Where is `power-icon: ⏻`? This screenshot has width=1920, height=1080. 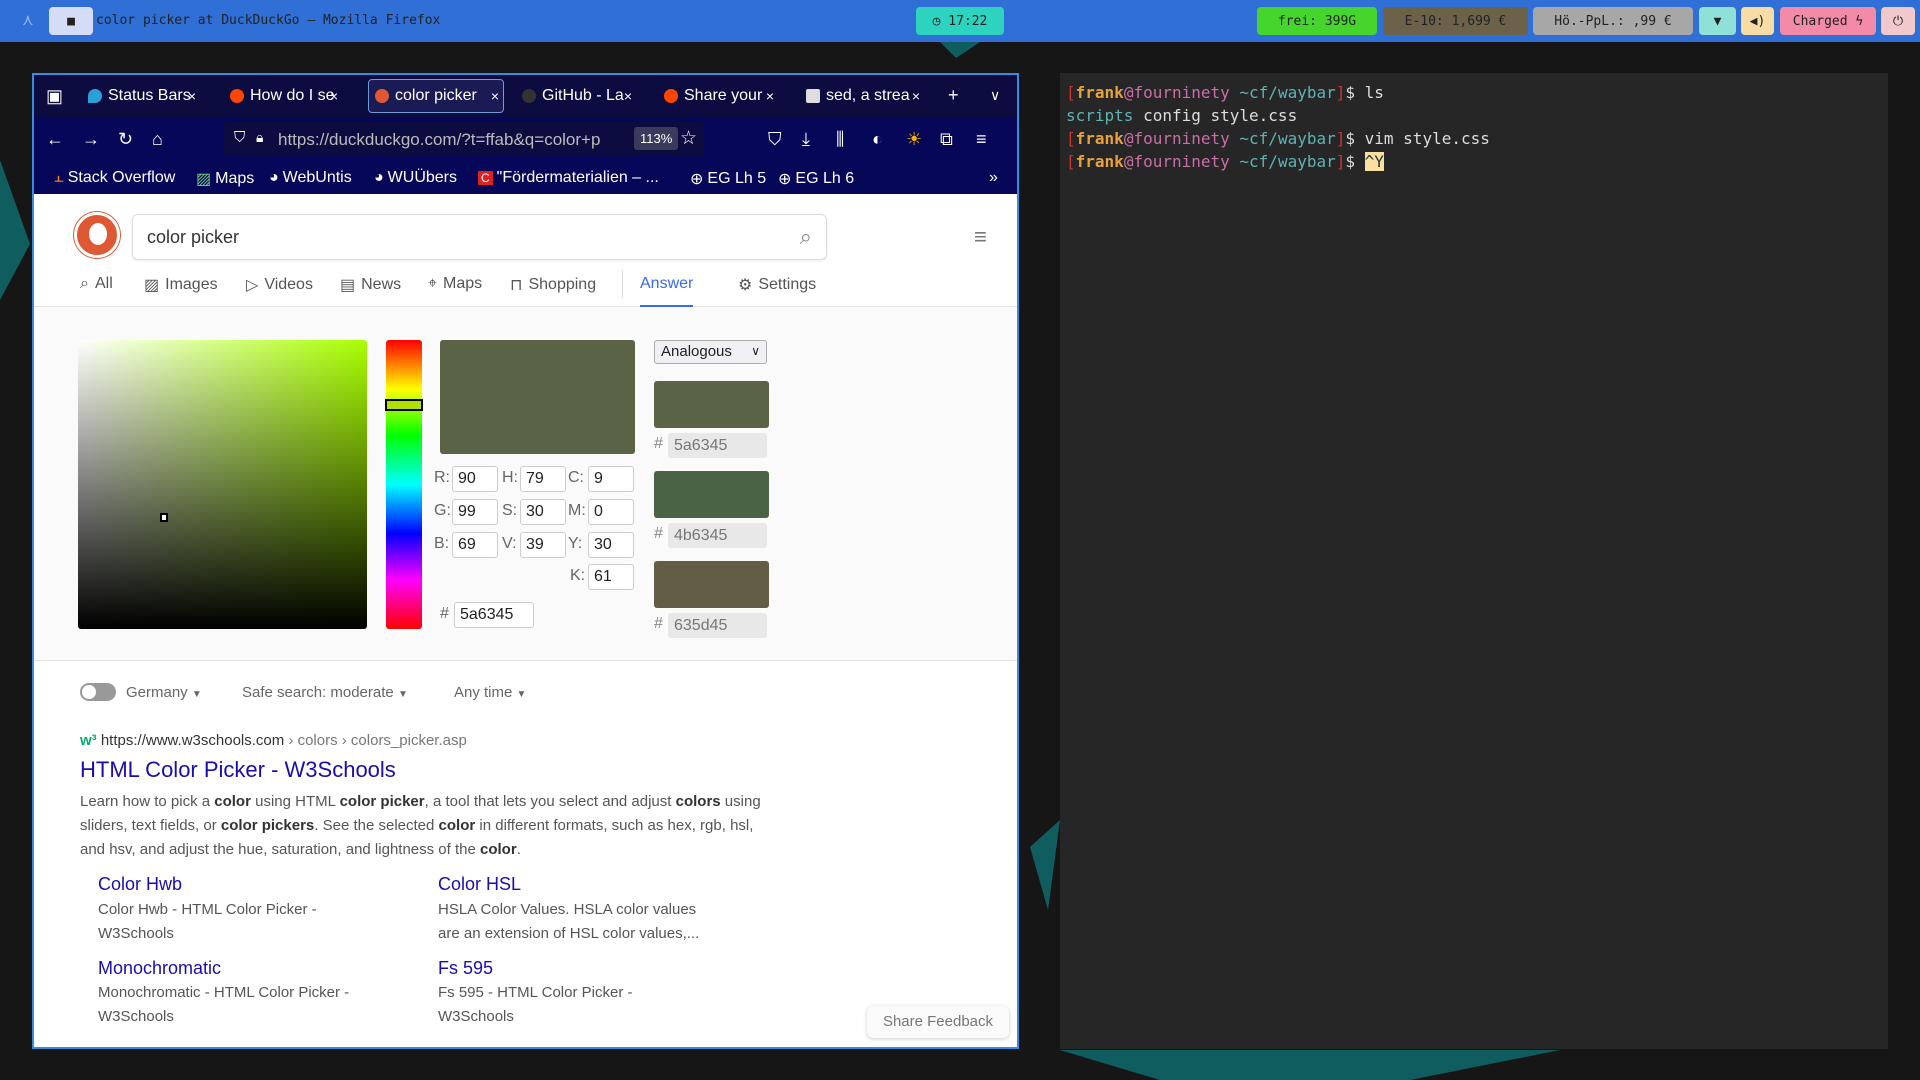
power-icon: ⏻ is located at coordinates (1898, 21).